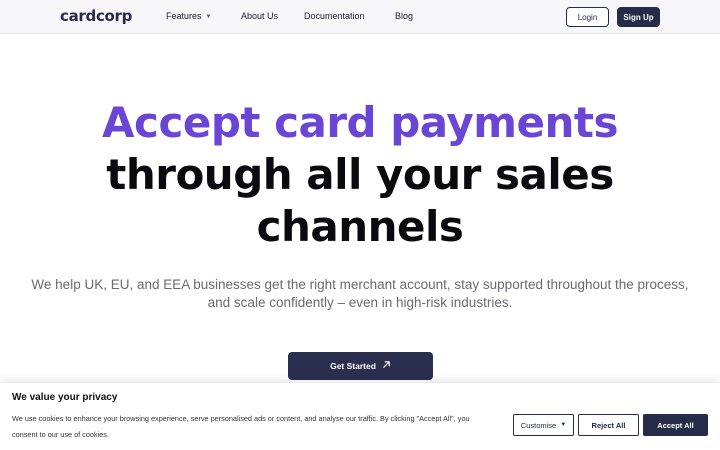 This screenshot has height=450, width=720. Describe the element at coordinates (608, 425) in the screenshot. I see `reject-all-button: Reject All` at that location.